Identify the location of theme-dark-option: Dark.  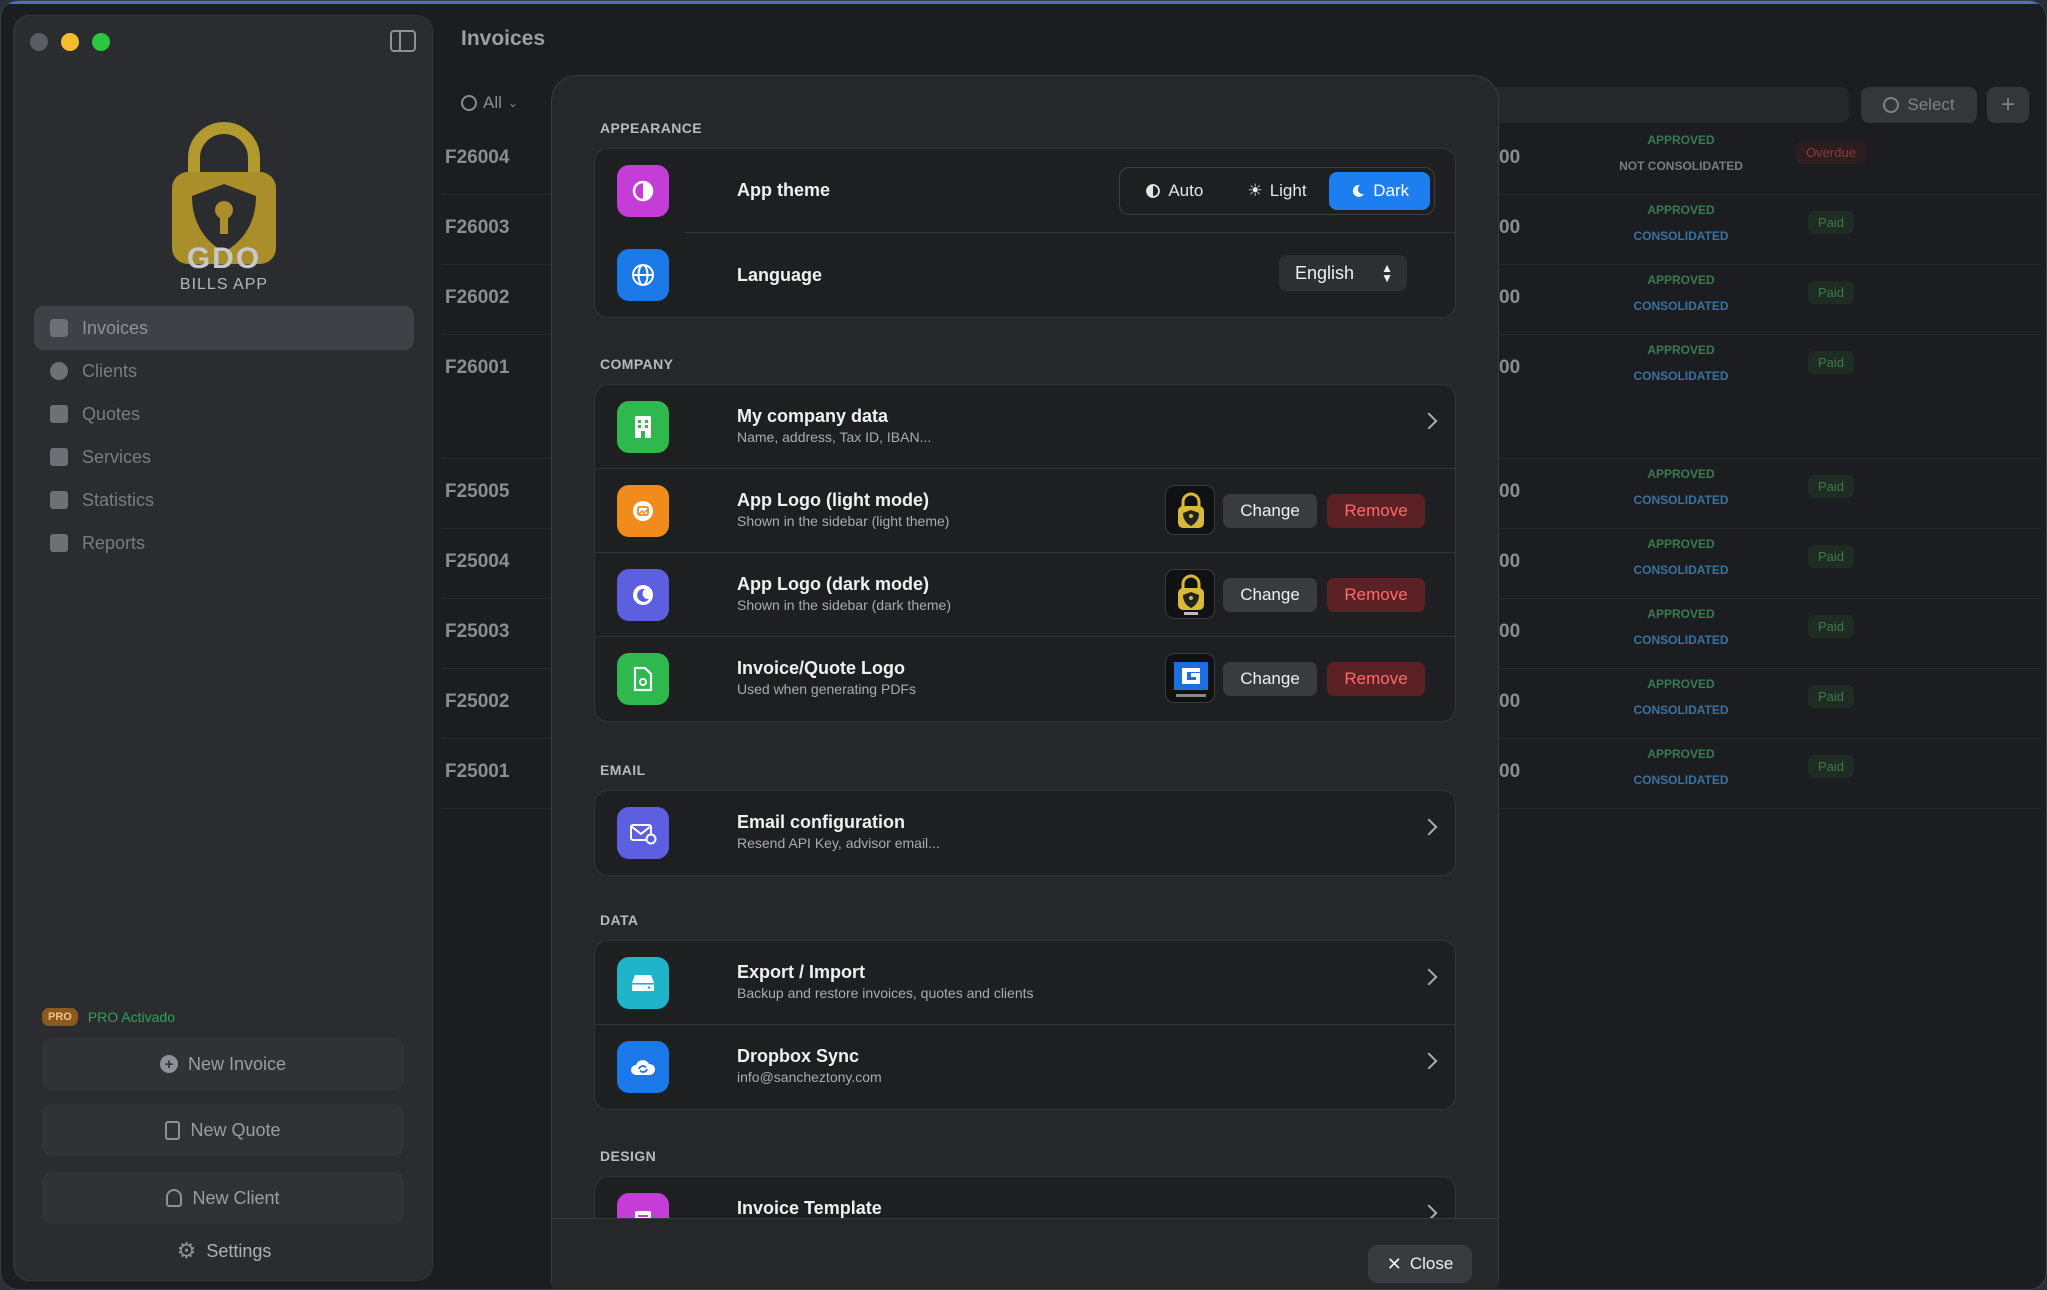
(1380, 191).